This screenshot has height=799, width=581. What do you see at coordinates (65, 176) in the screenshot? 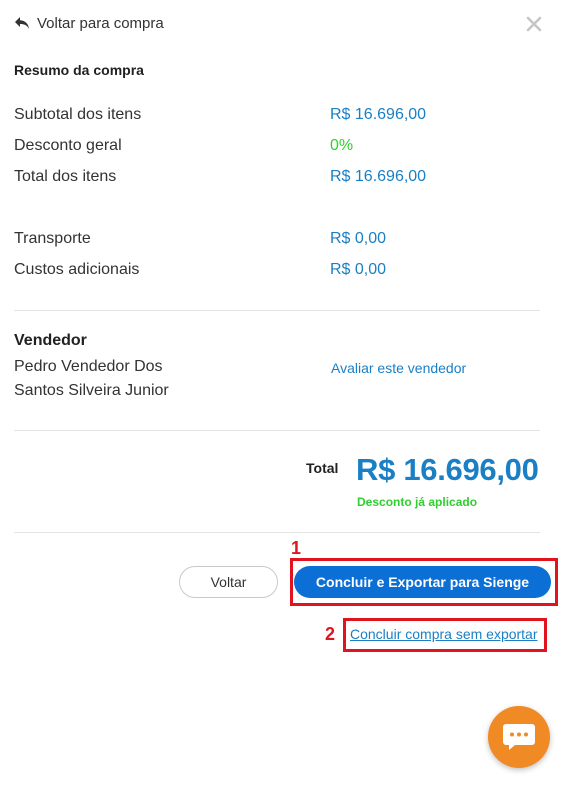
I see `items-total-label: Total dos itens` at bounding box center [65, 176].